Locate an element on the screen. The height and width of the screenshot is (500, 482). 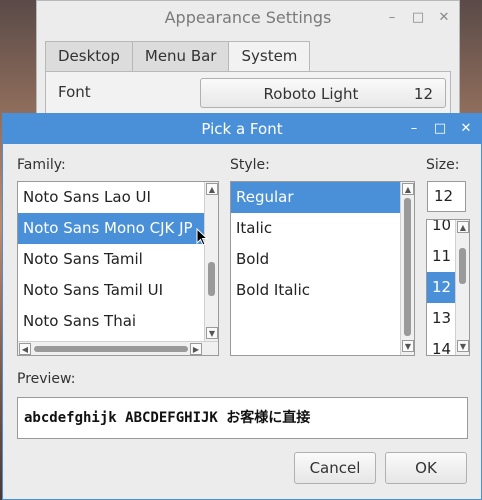
style-list-item: Italic is located at coordinates (315, 228).